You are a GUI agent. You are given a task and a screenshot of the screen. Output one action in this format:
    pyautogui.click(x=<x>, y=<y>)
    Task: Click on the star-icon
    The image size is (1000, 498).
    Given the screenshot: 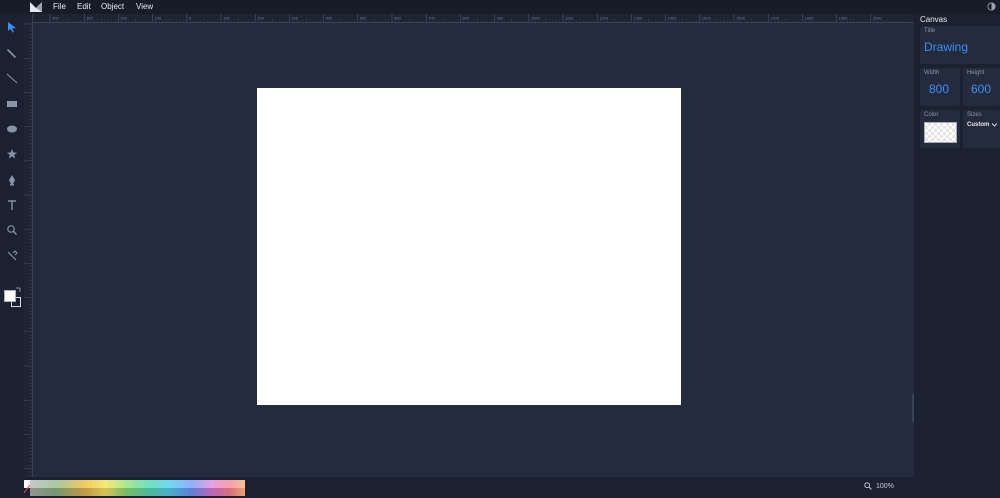 What is the action you would take?
    pyautogui.click(x=12, y=154)
    